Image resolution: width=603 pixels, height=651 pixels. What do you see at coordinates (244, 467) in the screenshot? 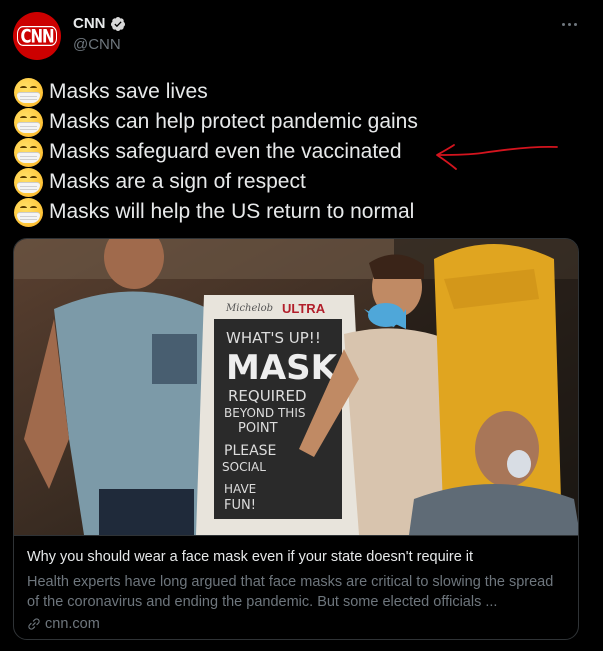
I see `svg-text: SOCIAL` at bounding box center [244, 467].